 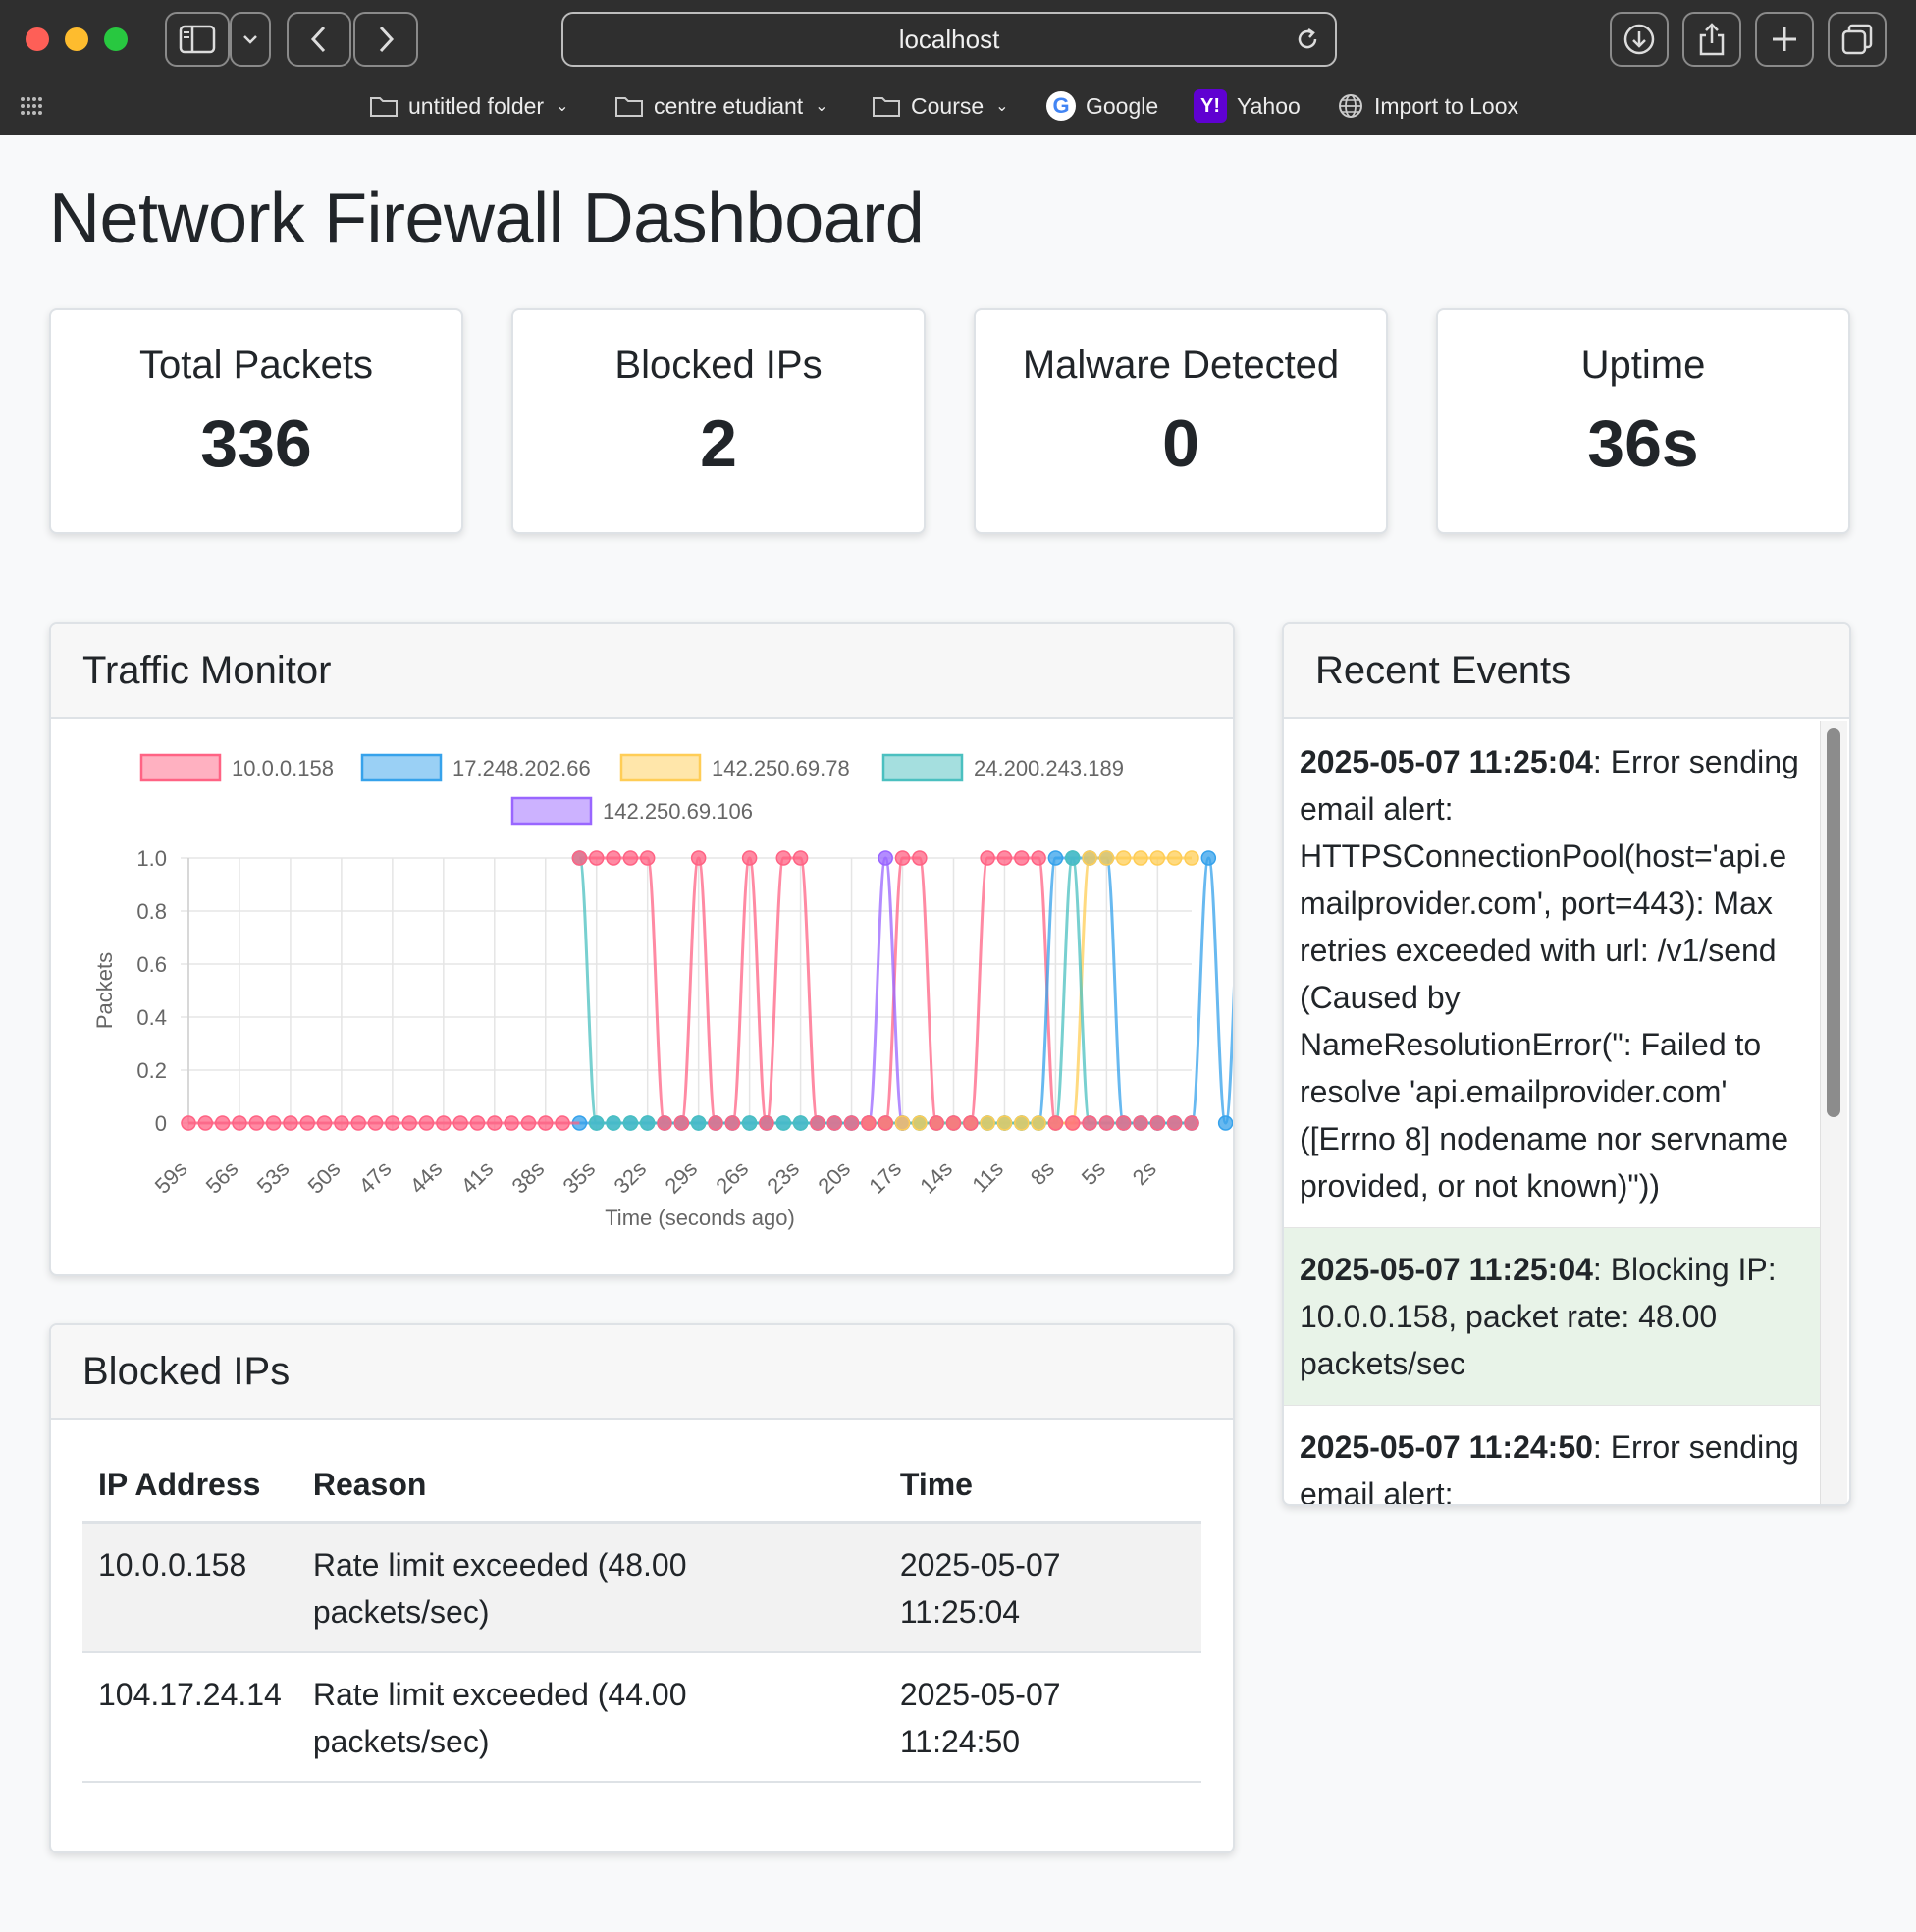 What do you see at coordinates (783, 1177) in the screenshot?
I see `x-tick-label: 23s` at bounding box center [783, 1177].